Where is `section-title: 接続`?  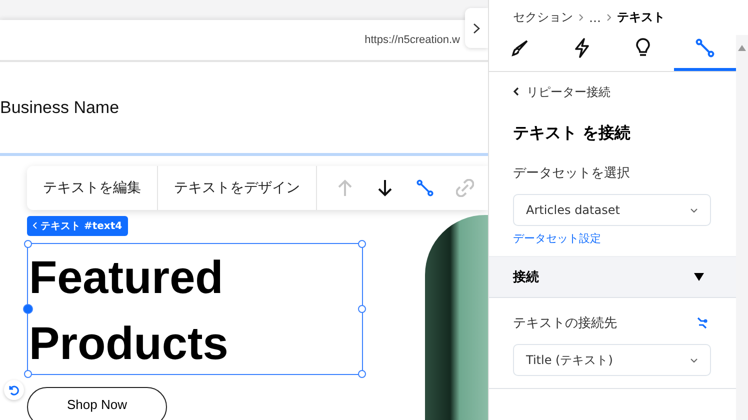
section-title: 接続 is located at coordinates (526, 277).